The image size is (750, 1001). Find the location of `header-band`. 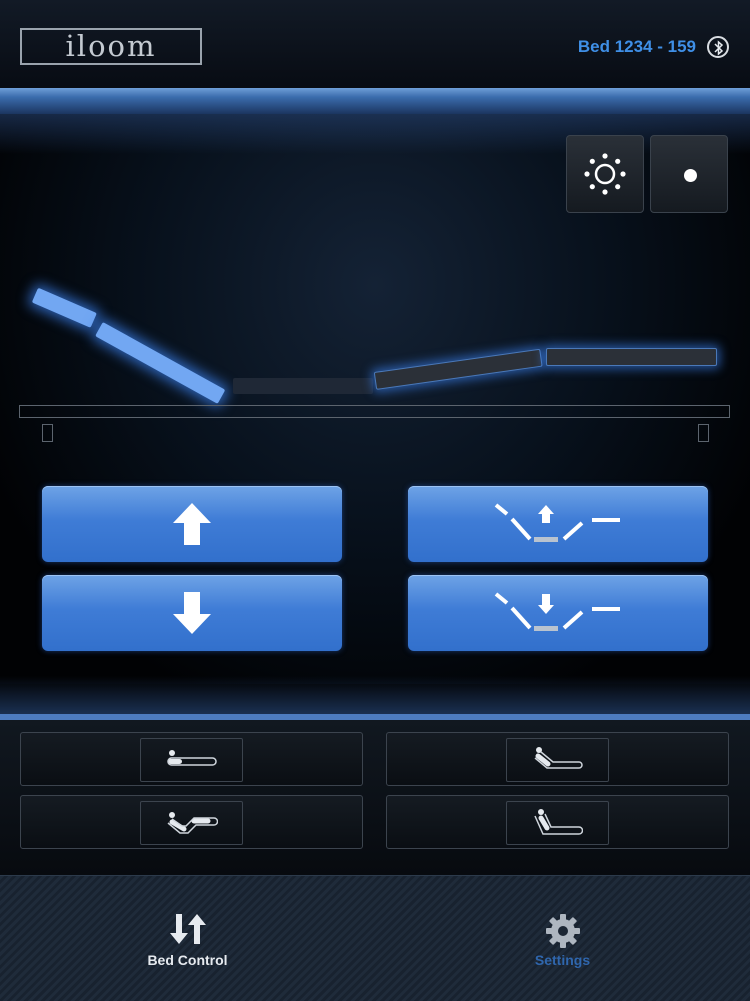

header-band is located at coordinates (375, 101).